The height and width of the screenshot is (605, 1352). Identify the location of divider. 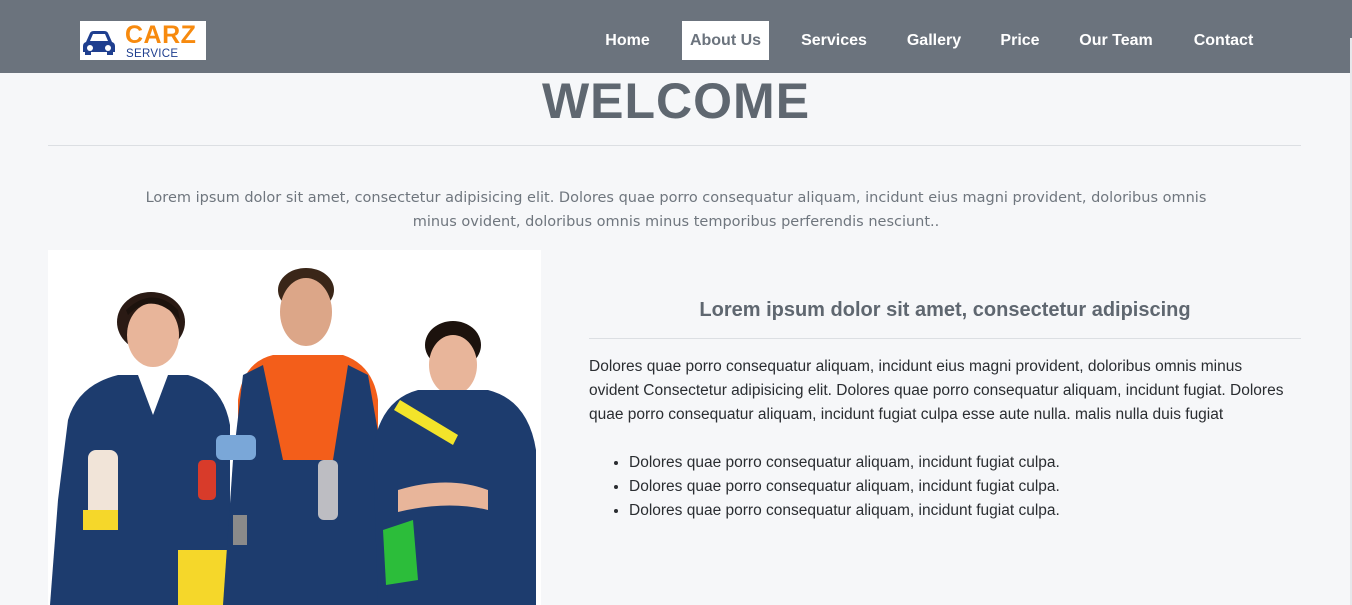
(674, 145).